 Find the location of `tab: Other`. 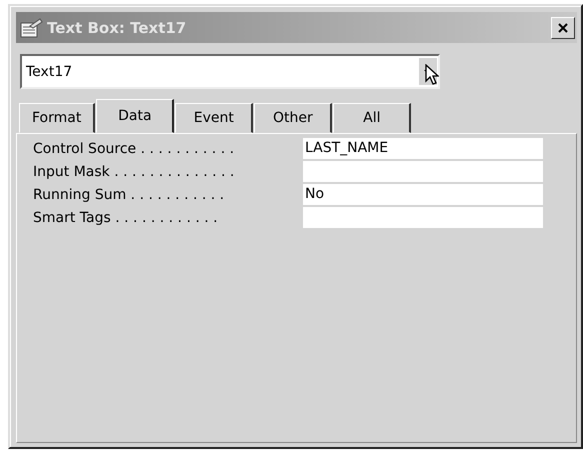

tab: Other is located at coordinates (293, 118).